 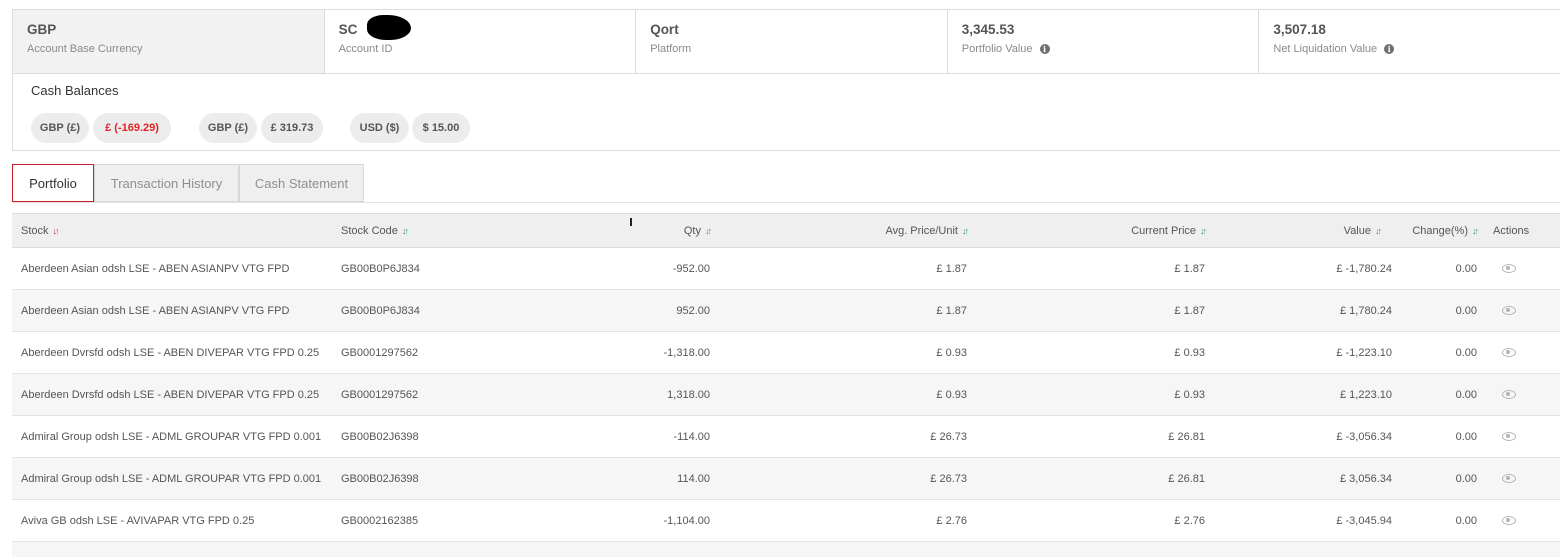 I want to click on header-avg-price: Avg. Price/Unit ↓↑, so click(x=870, y=230).